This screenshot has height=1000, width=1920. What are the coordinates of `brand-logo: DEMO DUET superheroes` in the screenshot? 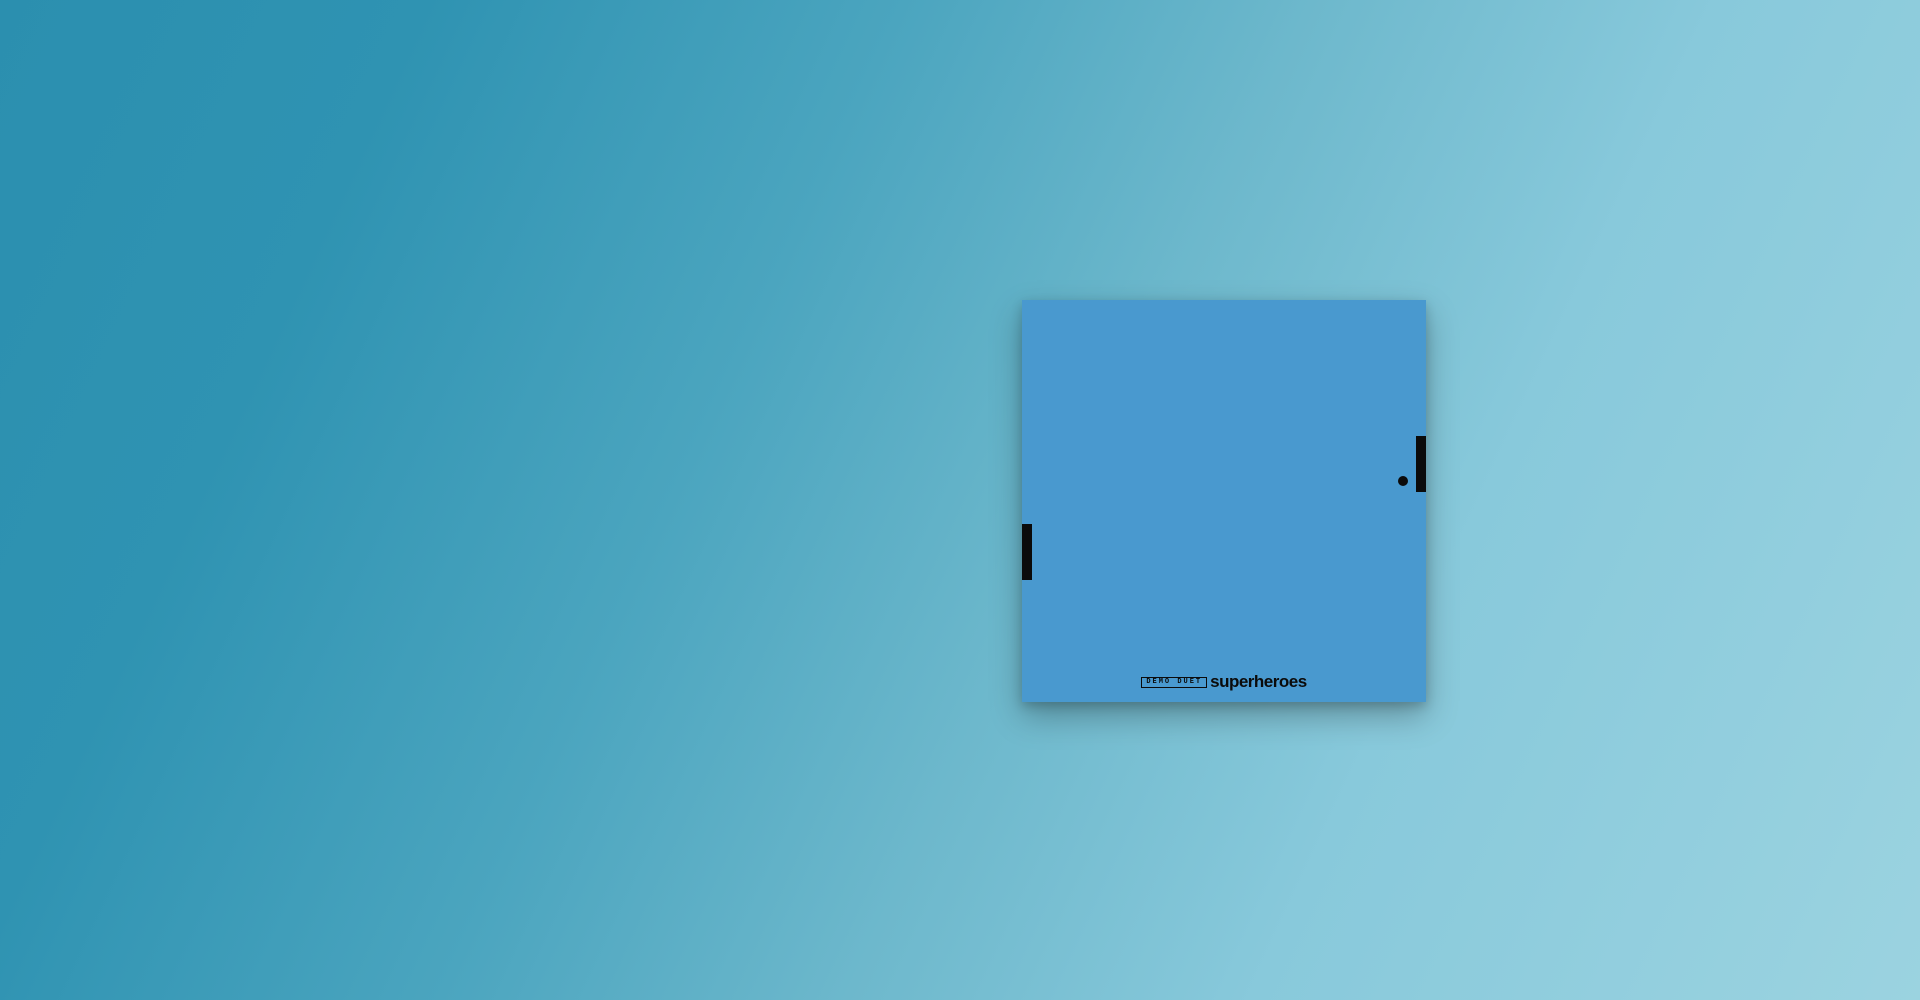 It's located at (1224, 682).